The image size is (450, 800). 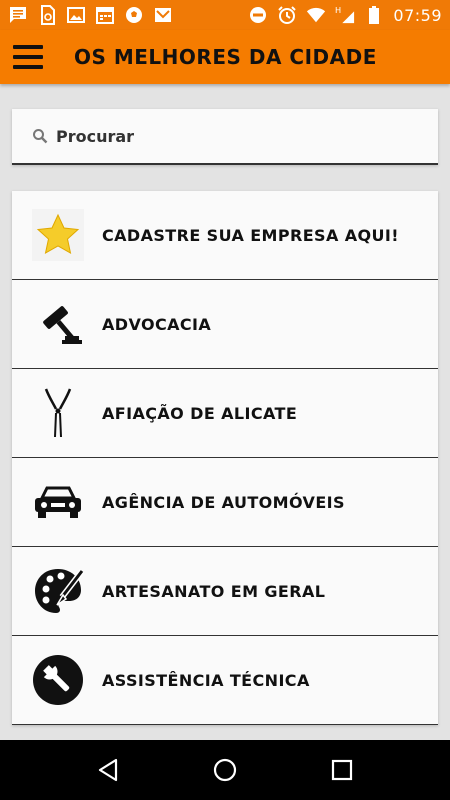 I want to click on back-button, so click(x=108, y=770).